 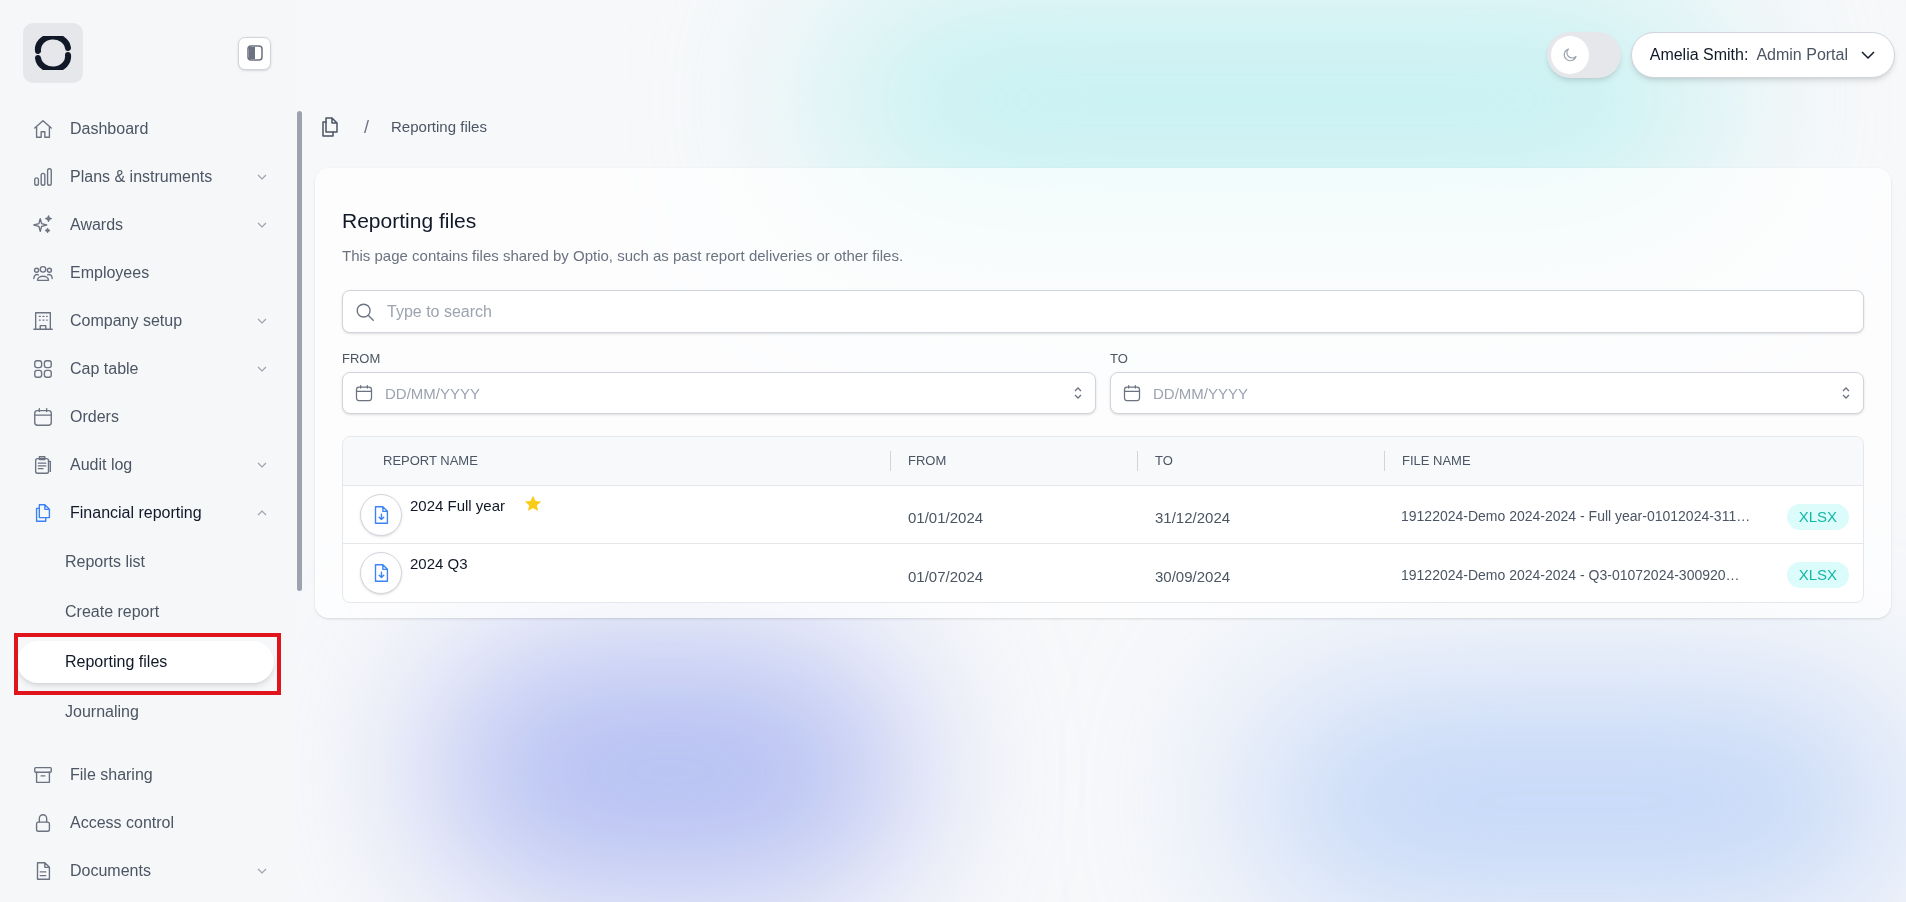 What do you see at coordinates (43, 177) in the screenshot?
I see `bar-chart-icon` at bounding box center [43, 177].